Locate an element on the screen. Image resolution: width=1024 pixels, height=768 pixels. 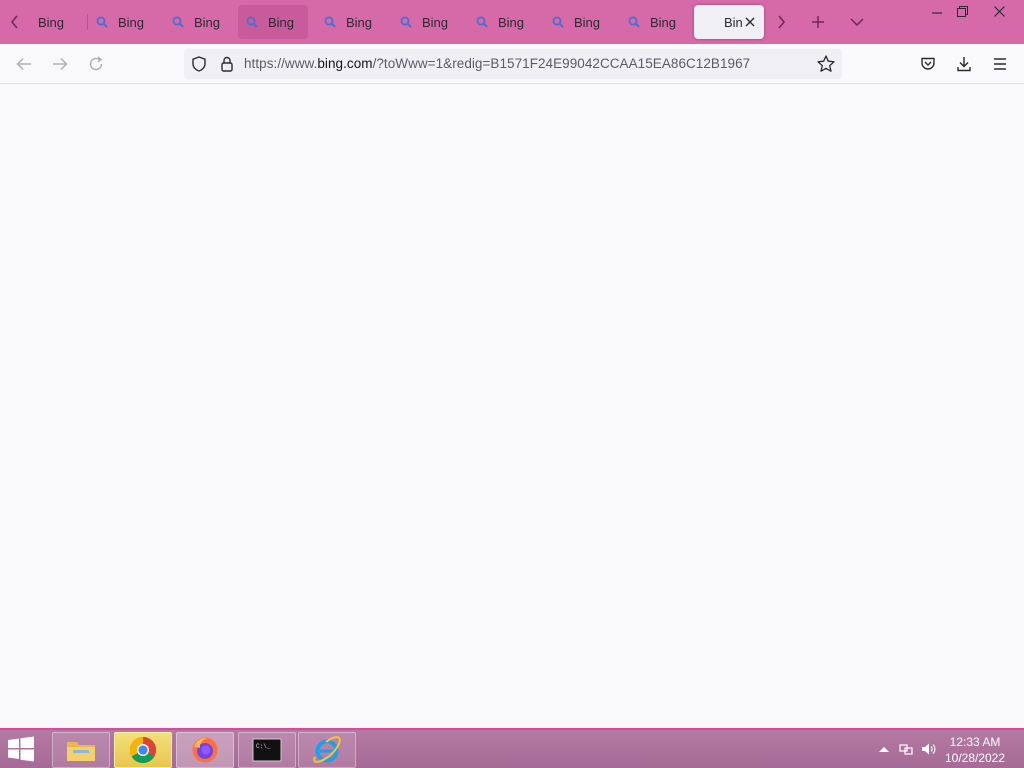
app-menu-button is located at coordinates (1000, 64).